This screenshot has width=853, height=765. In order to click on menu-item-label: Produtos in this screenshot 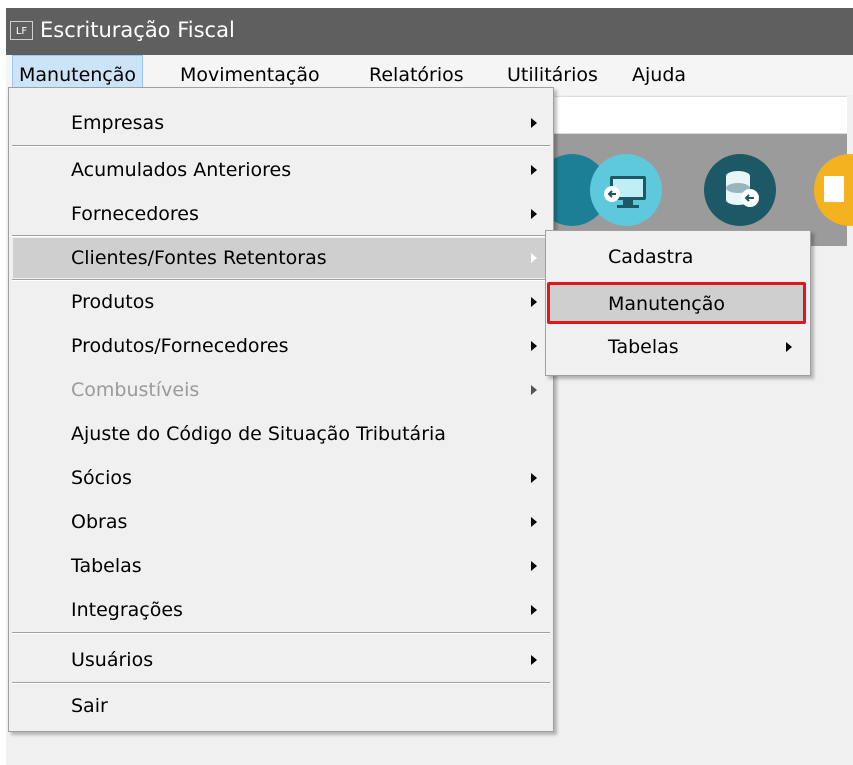, I will do `click(113, 302)`.